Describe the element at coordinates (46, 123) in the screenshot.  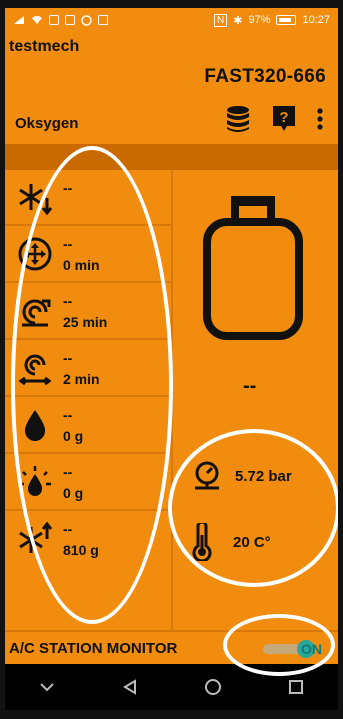
I see `gas-type: Oksygen` at that location.